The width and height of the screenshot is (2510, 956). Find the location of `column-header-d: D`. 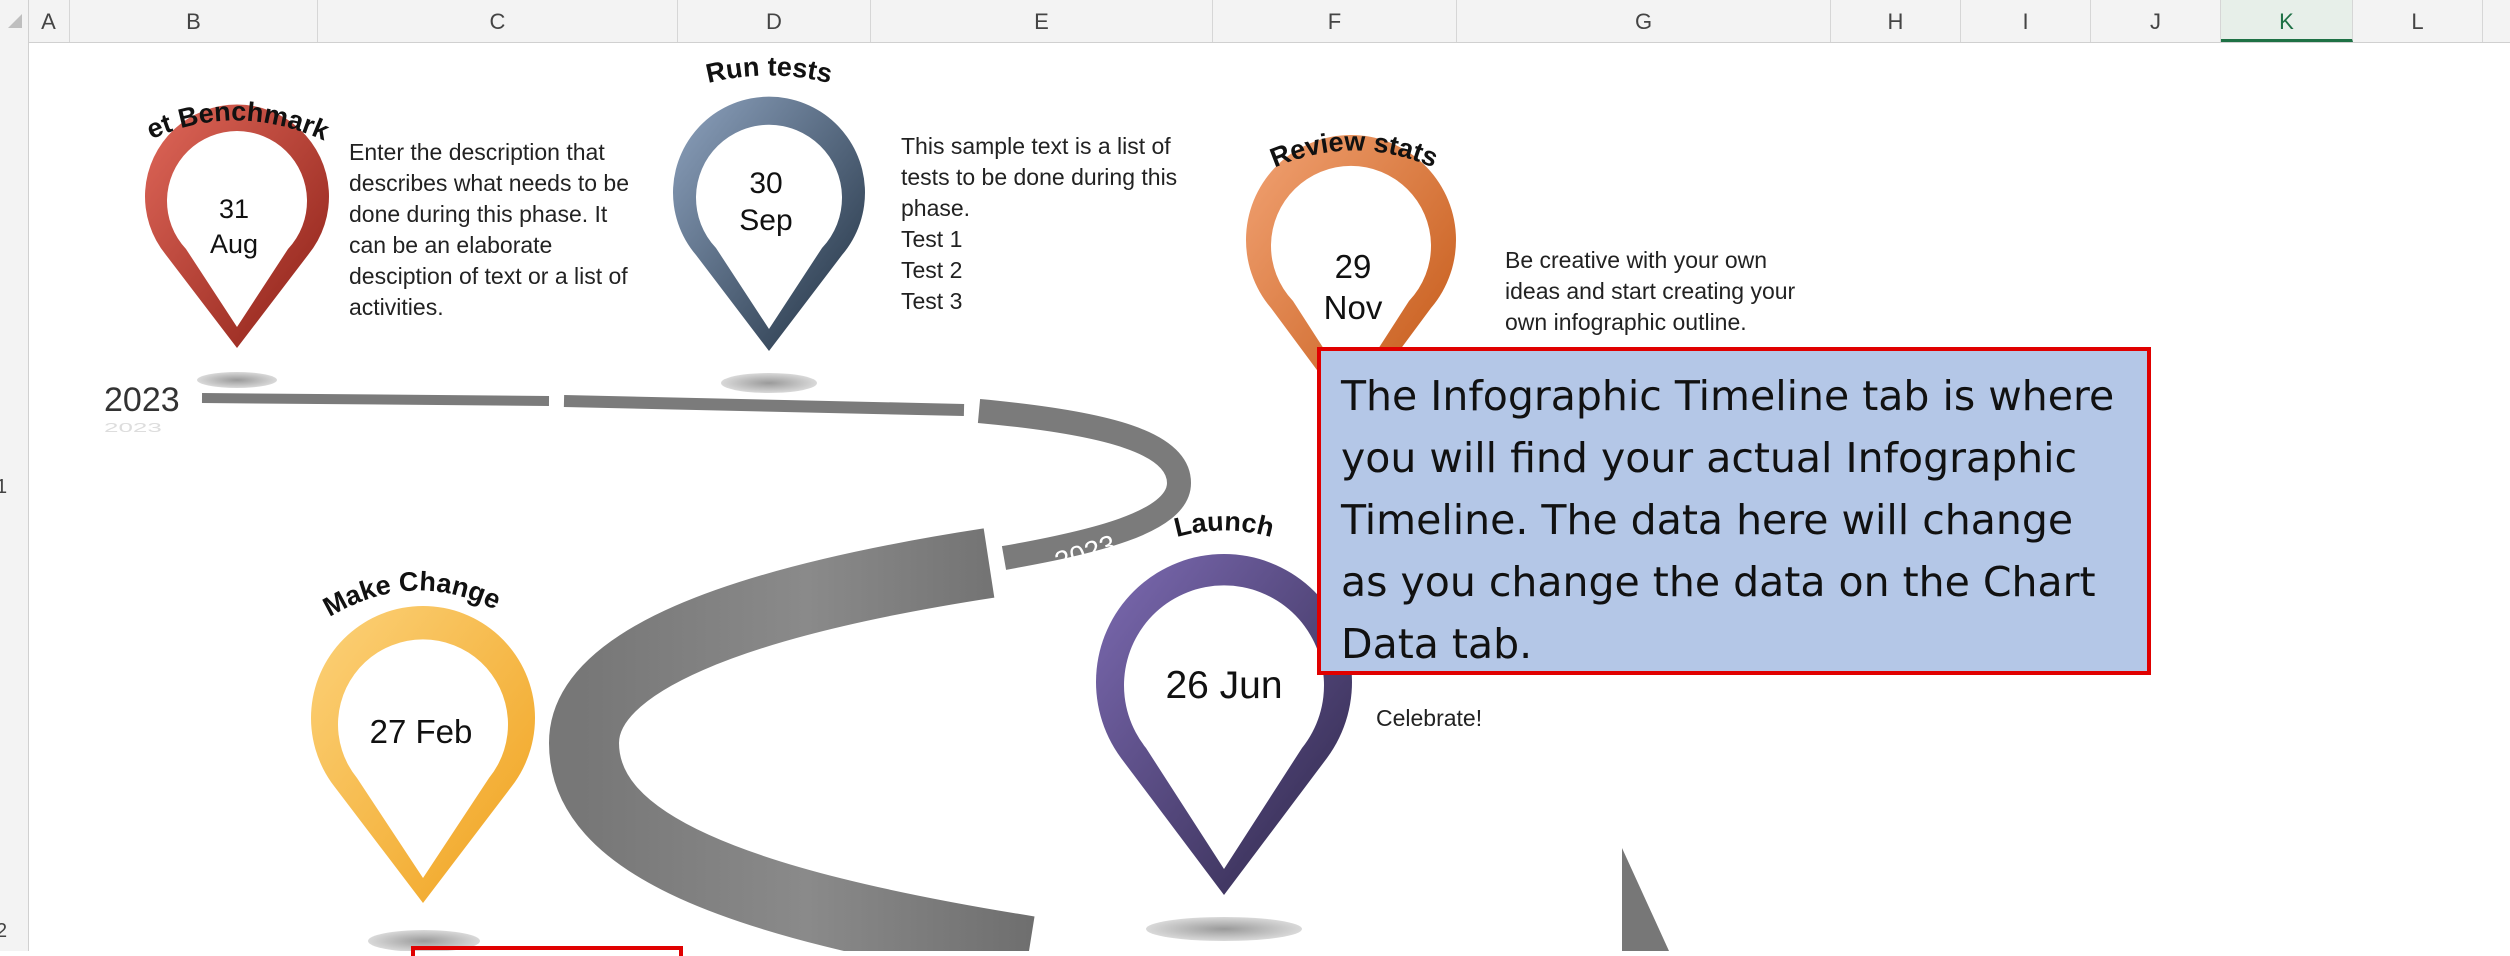

column-header-d: D is located at coordinates (774, 21).